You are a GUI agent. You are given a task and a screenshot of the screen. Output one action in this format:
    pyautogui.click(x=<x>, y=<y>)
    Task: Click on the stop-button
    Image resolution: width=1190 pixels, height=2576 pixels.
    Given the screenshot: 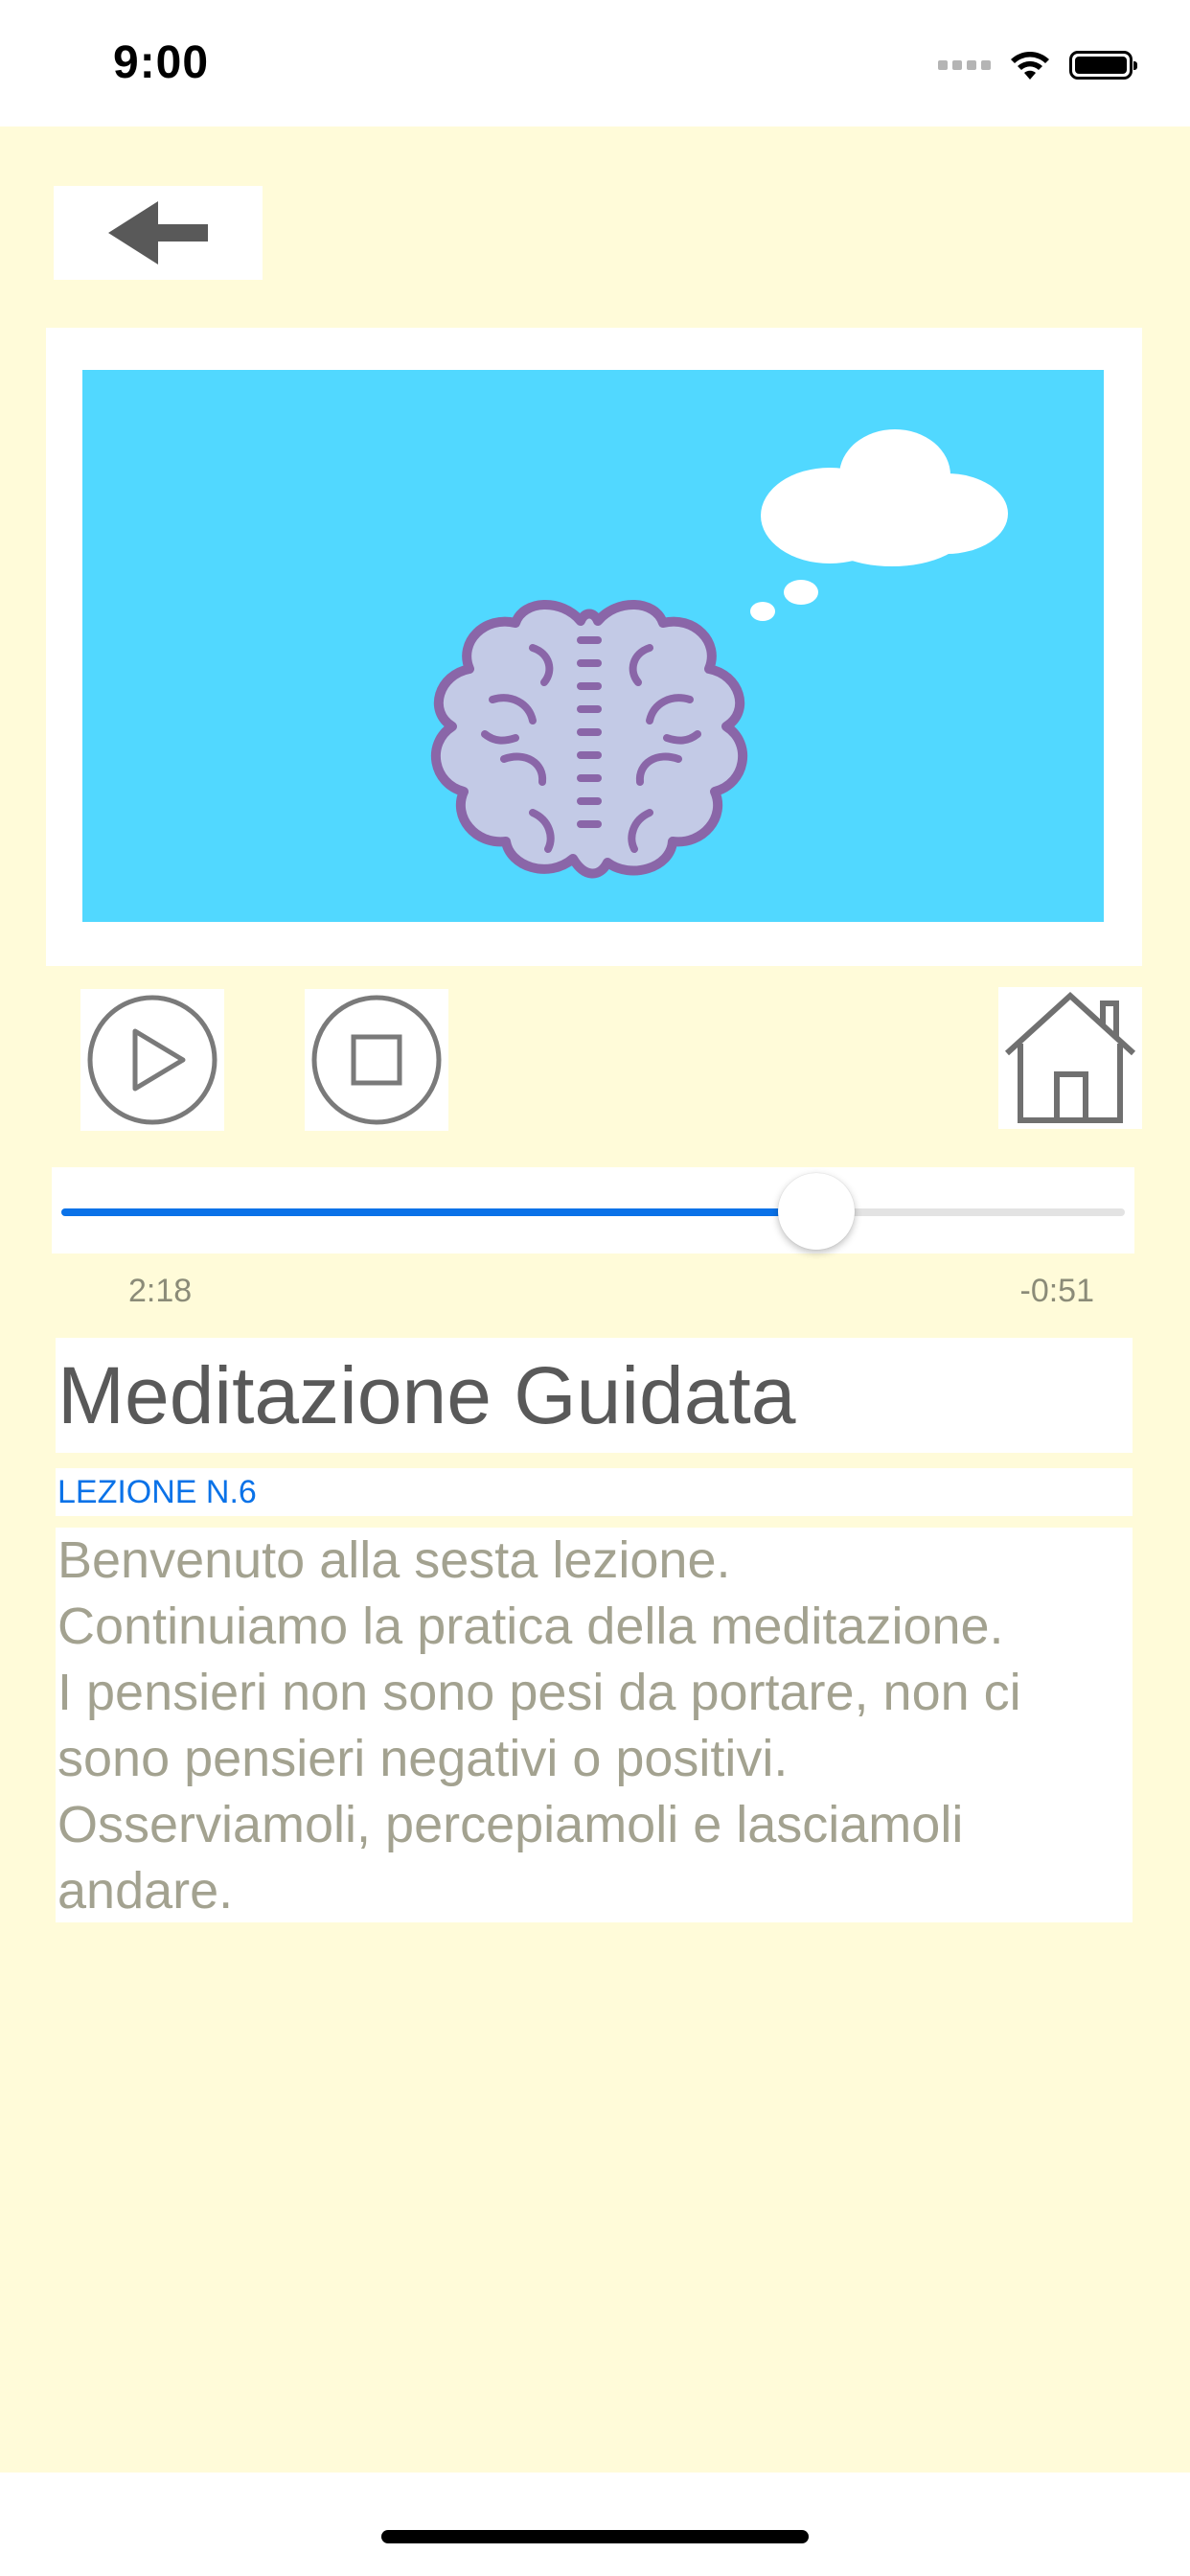 What is the action you would take?
    pyautogui.click(x=377, y=1060)
    